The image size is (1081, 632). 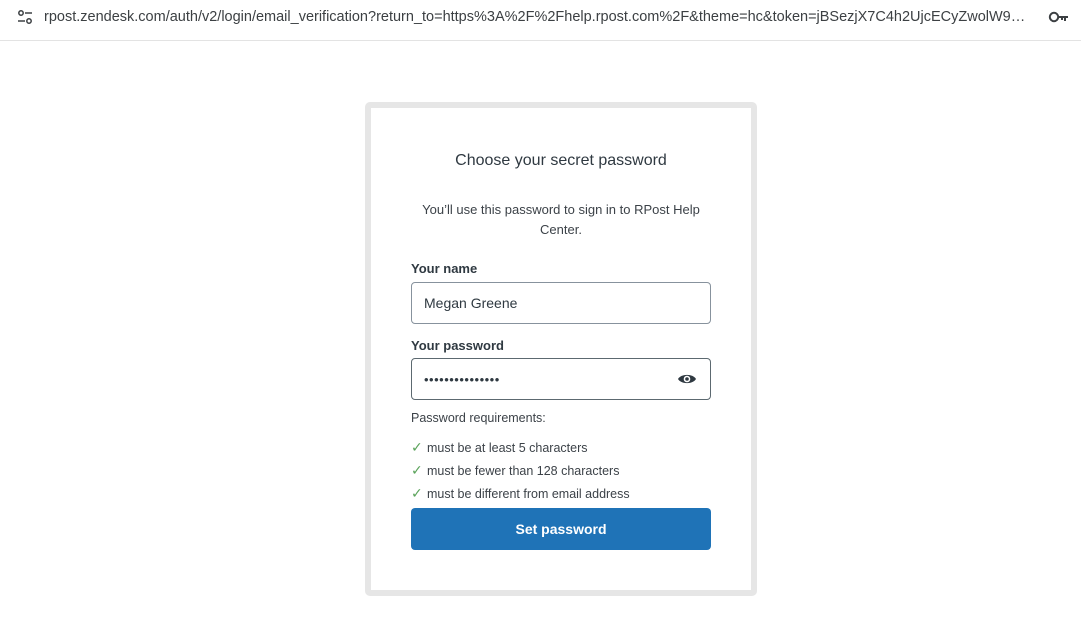 I want to click on requirement-item: ✓ must be different from email address, so click(x=520, y=493).